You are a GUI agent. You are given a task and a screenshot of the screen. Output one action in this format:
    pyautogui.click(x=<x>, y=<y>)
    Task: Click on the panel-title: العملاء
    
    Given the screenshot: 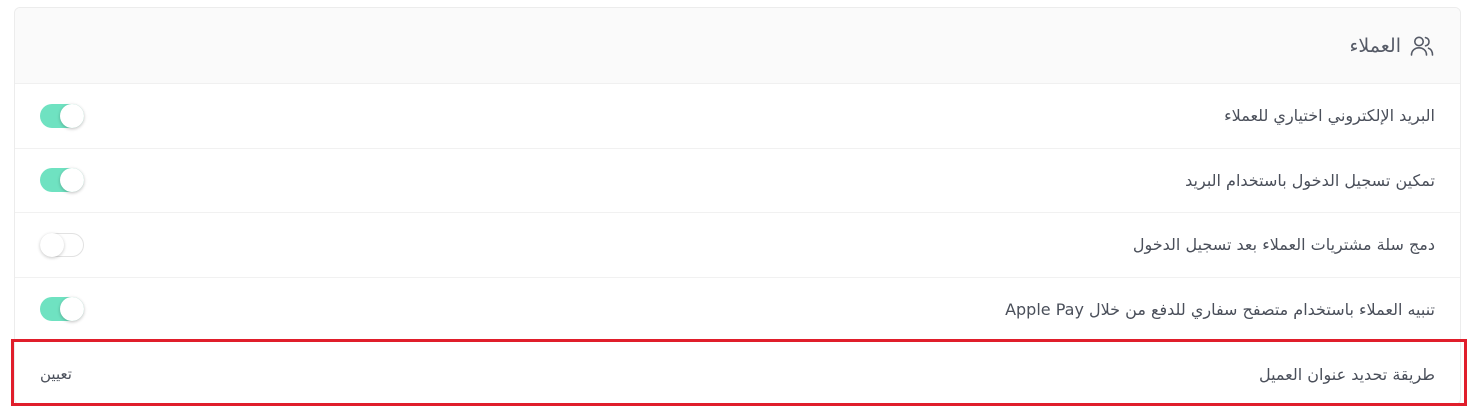 What is the action you would take?
    pyautogui.click(x=1375, y=45)
    